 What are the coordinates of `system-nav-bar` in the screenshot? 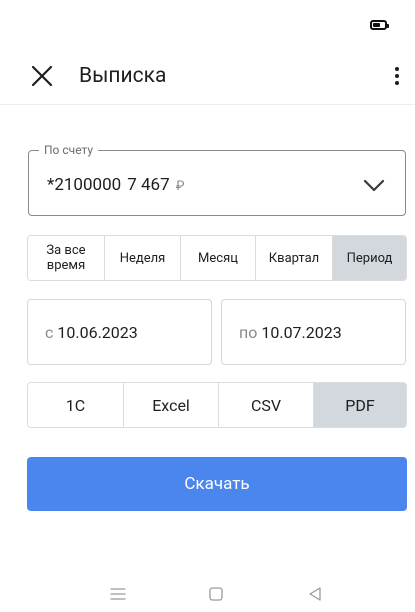 It's located at (207, 596).